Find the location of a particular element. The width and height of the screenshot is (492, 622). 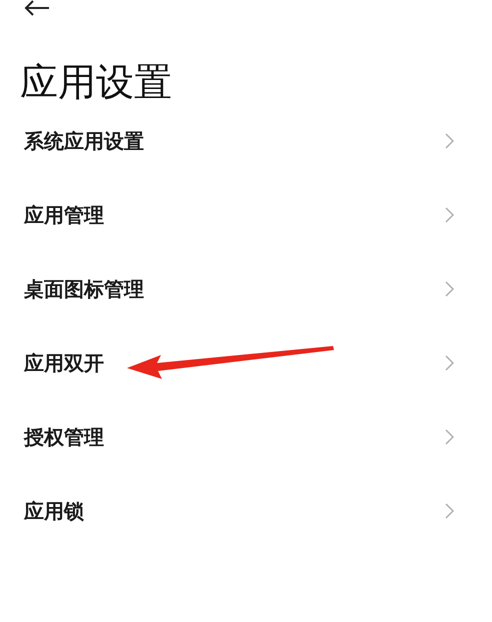

page-title: 应用设置 is located at coordinates (96, 81).